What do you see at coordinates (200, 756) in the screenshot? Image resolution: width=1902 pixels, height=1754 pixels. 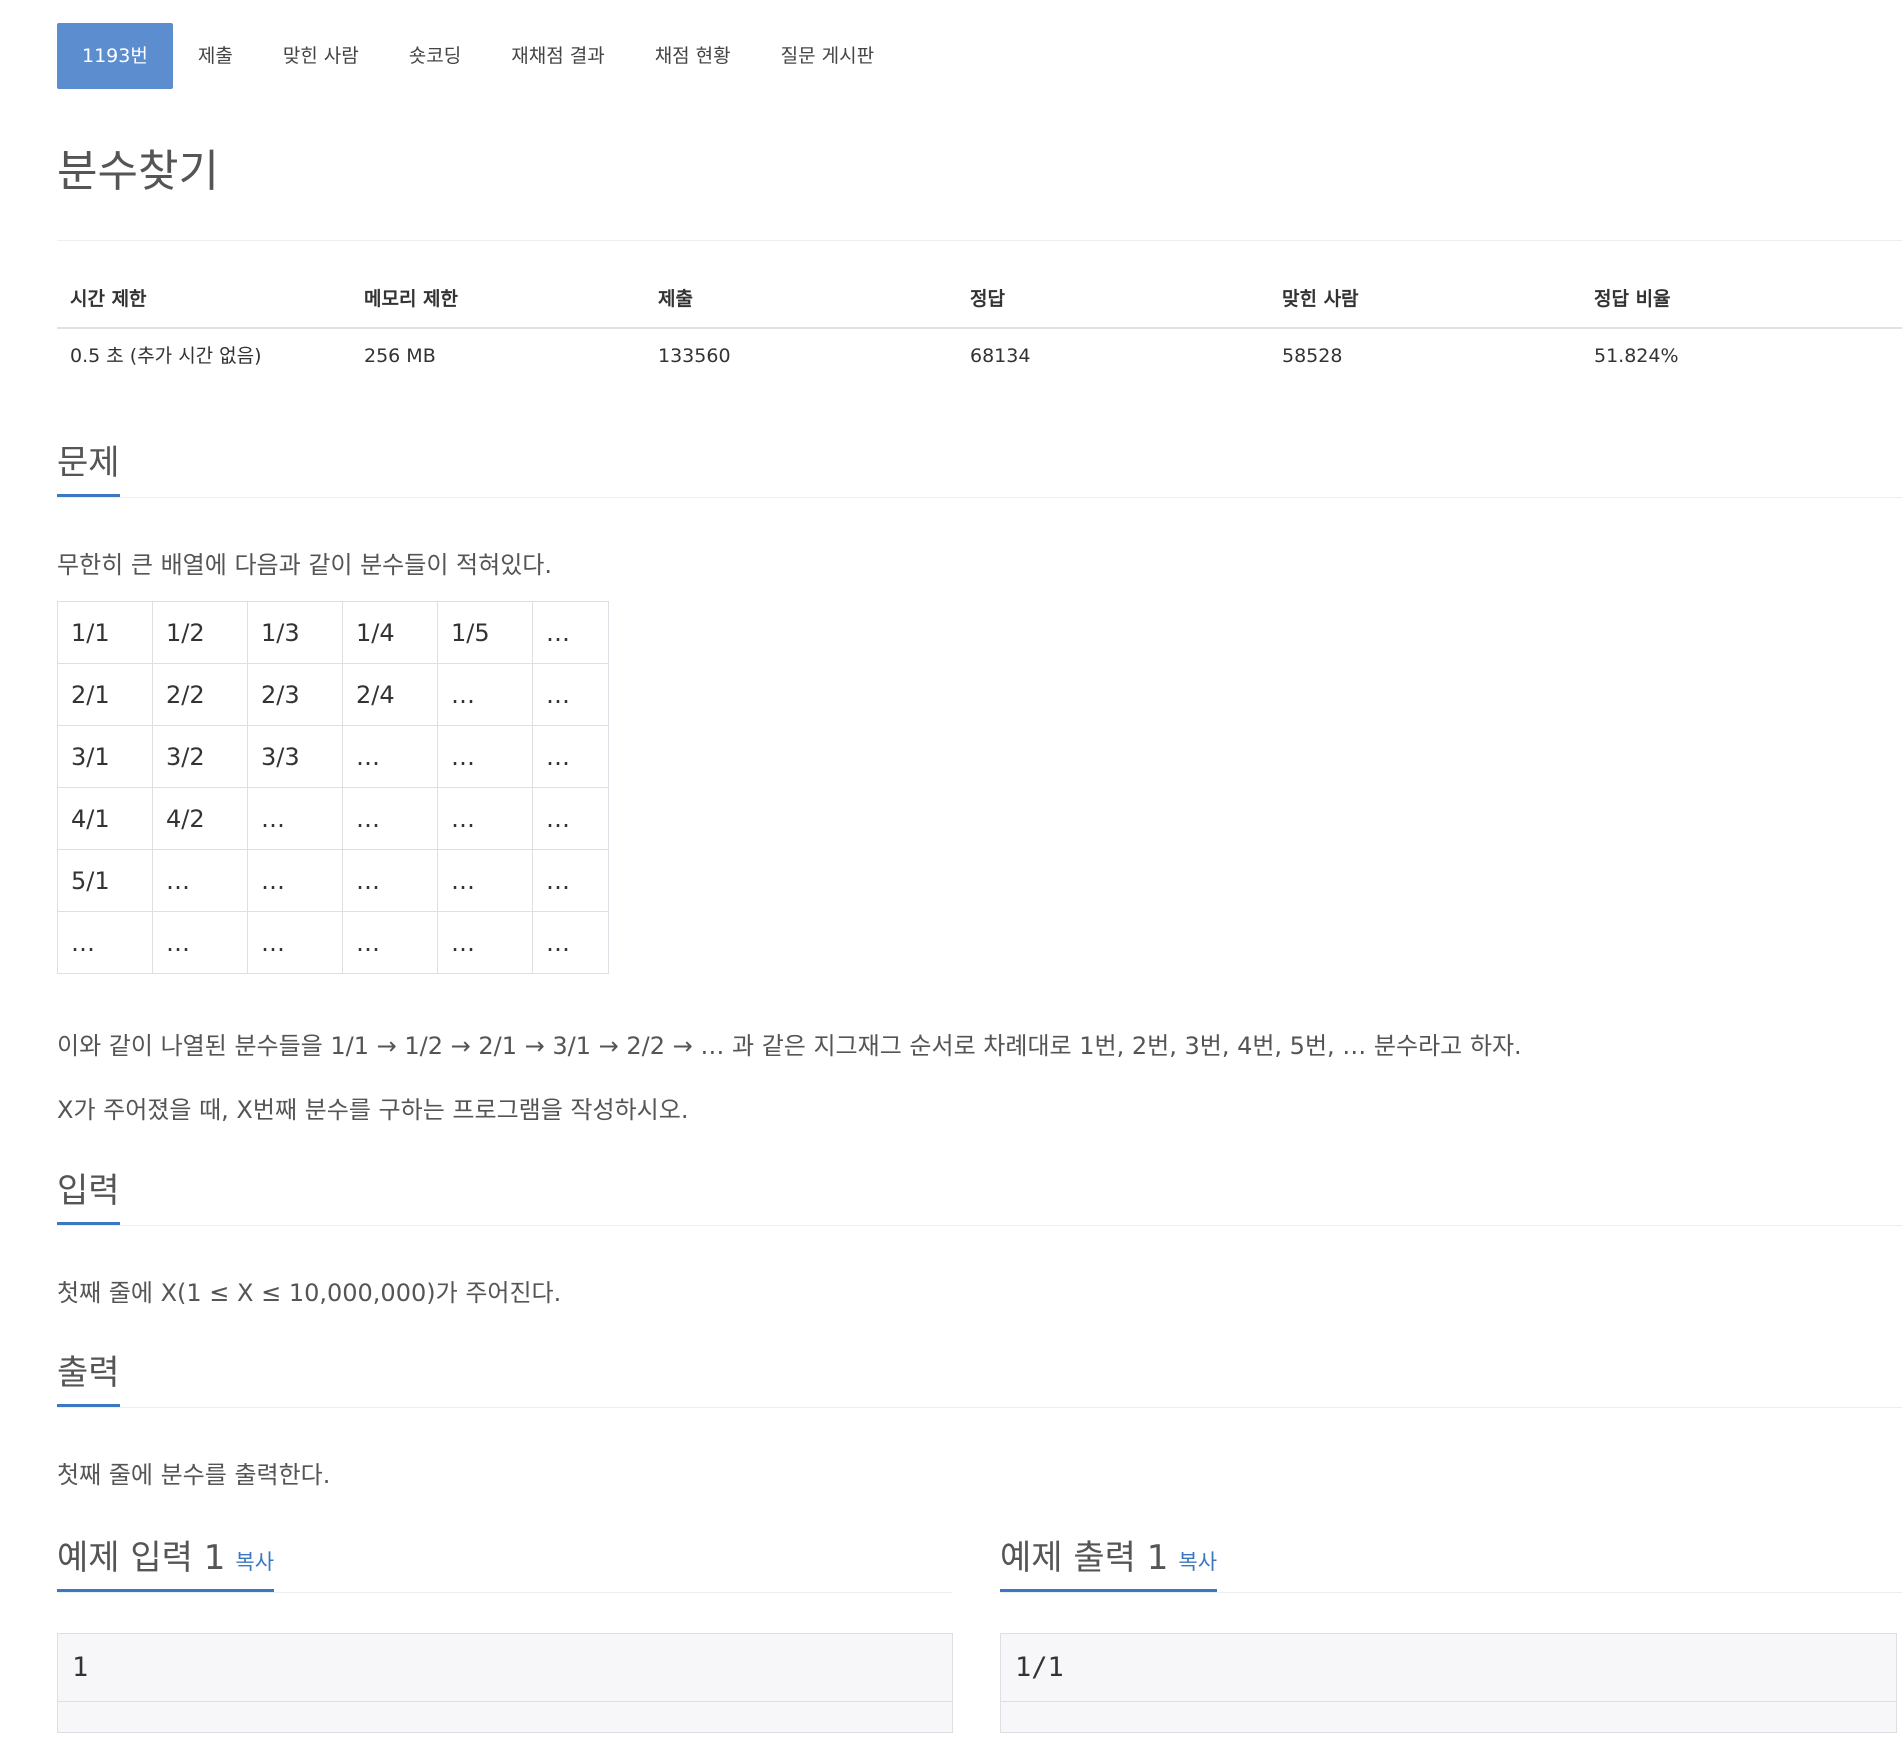 I see `fraction-grid-cell: 3/2` at bounding box center [200, 756].